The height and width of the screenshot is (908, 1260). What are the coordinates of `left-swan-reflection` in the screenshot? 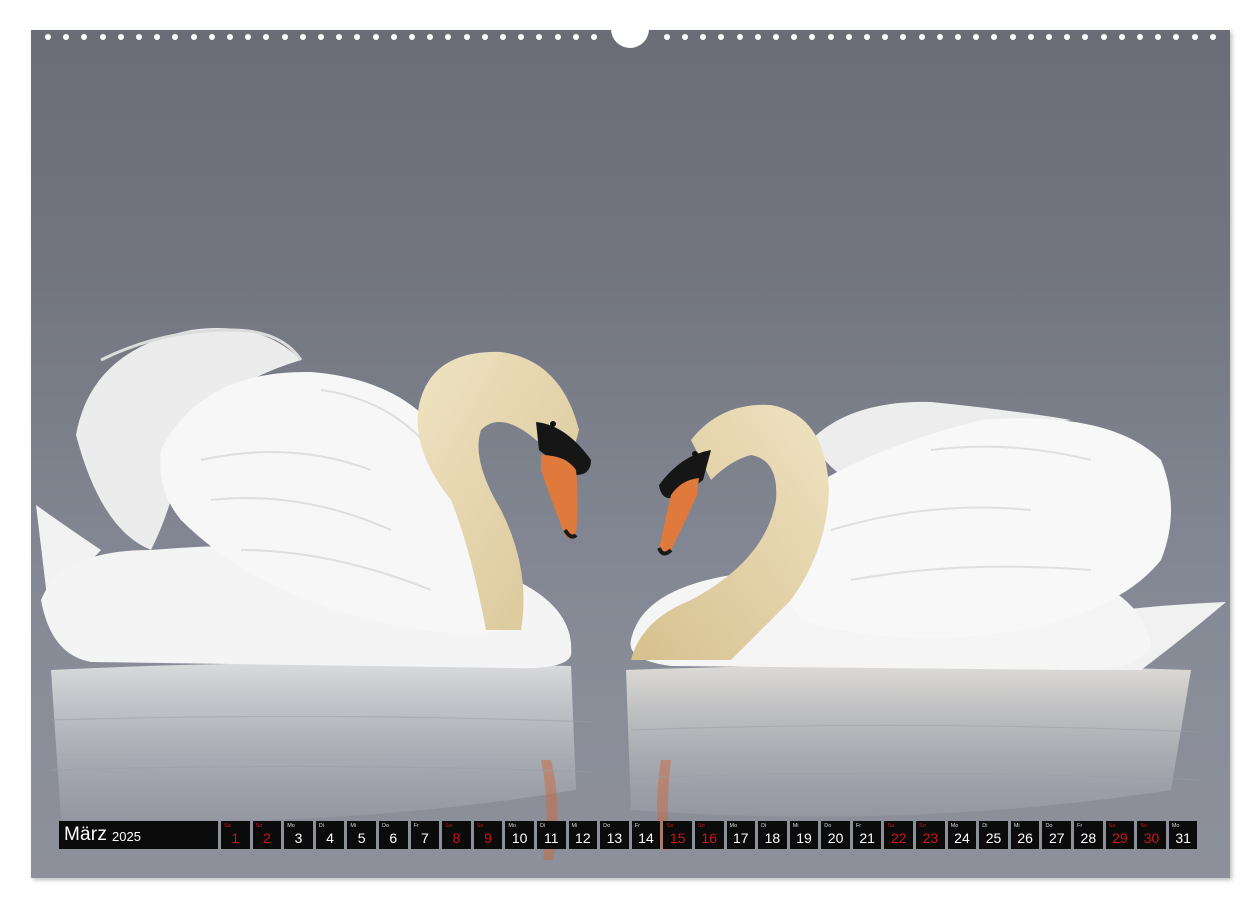 It's located at (313, 742).